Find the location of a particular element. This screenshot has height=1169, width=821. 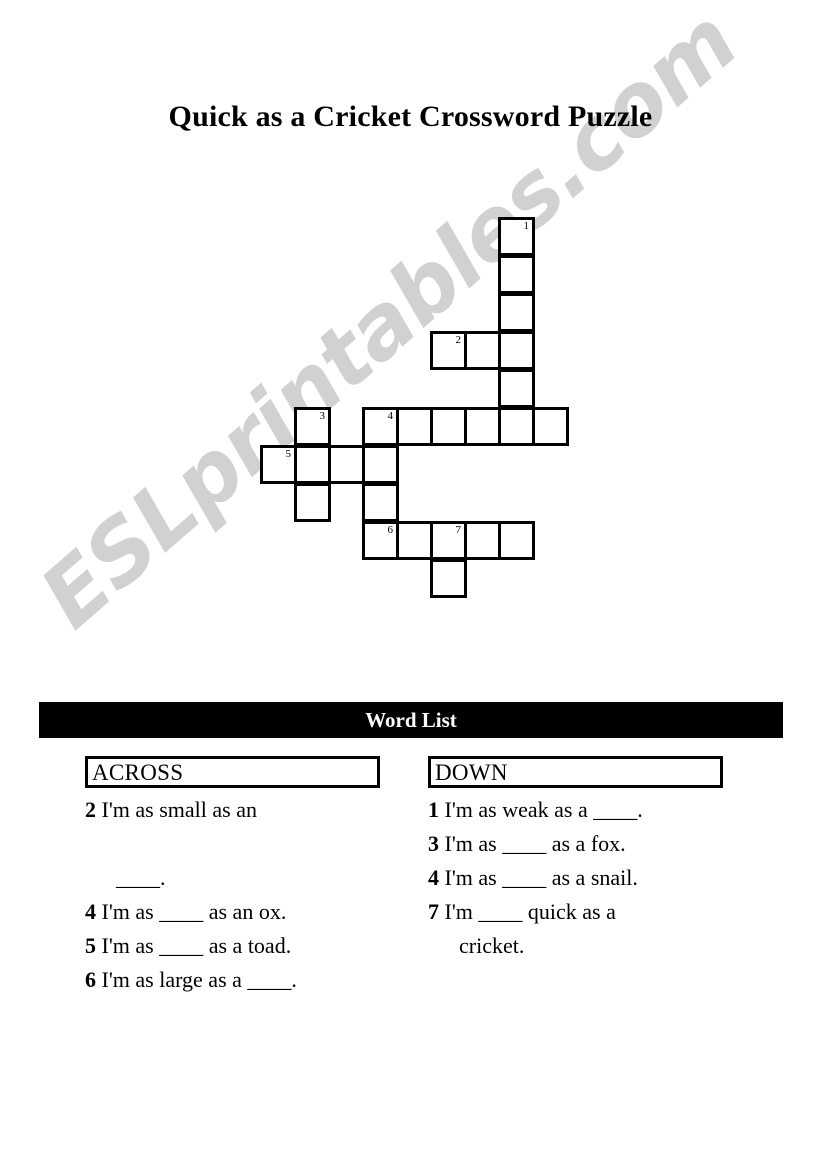

crossword-cell-numbered: 4 is located at coordinates (380, 426).